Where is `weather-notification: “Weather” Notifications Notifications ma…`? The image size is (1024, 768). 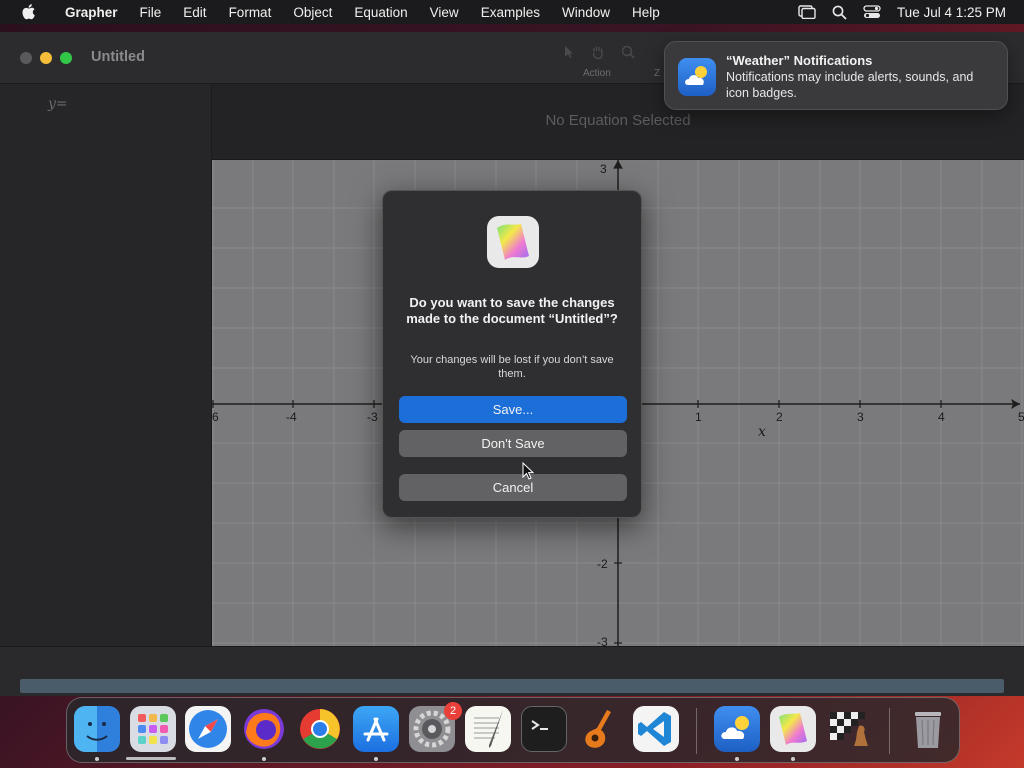 weather-notification: “Weather” Notifications Notifications ma… is located at coordinates (836, 75).